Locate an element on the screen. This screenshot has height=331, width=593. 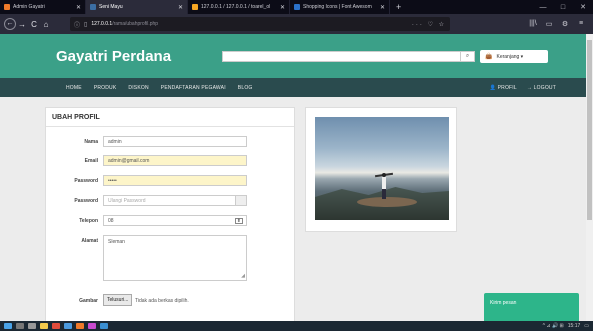
nav-blog: BLOG is located at coordinates (245, 88).